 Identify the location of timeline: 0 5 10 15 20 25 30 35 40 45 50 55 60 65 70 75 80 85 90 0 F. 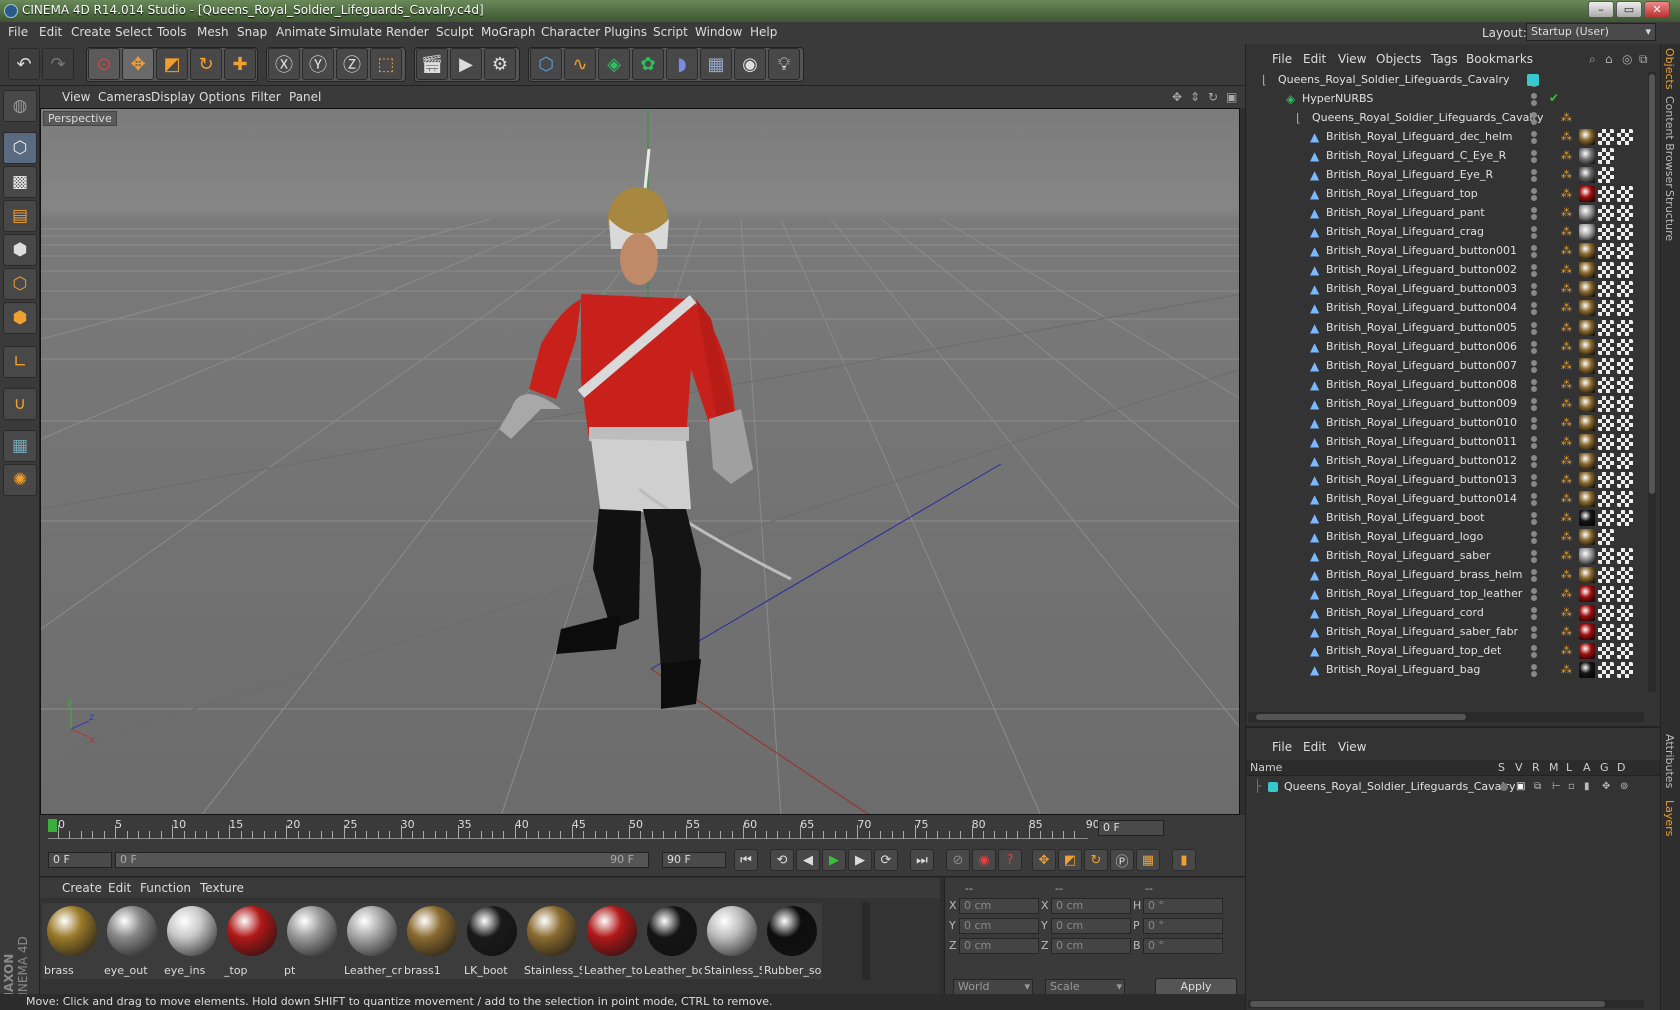
(642, 828).